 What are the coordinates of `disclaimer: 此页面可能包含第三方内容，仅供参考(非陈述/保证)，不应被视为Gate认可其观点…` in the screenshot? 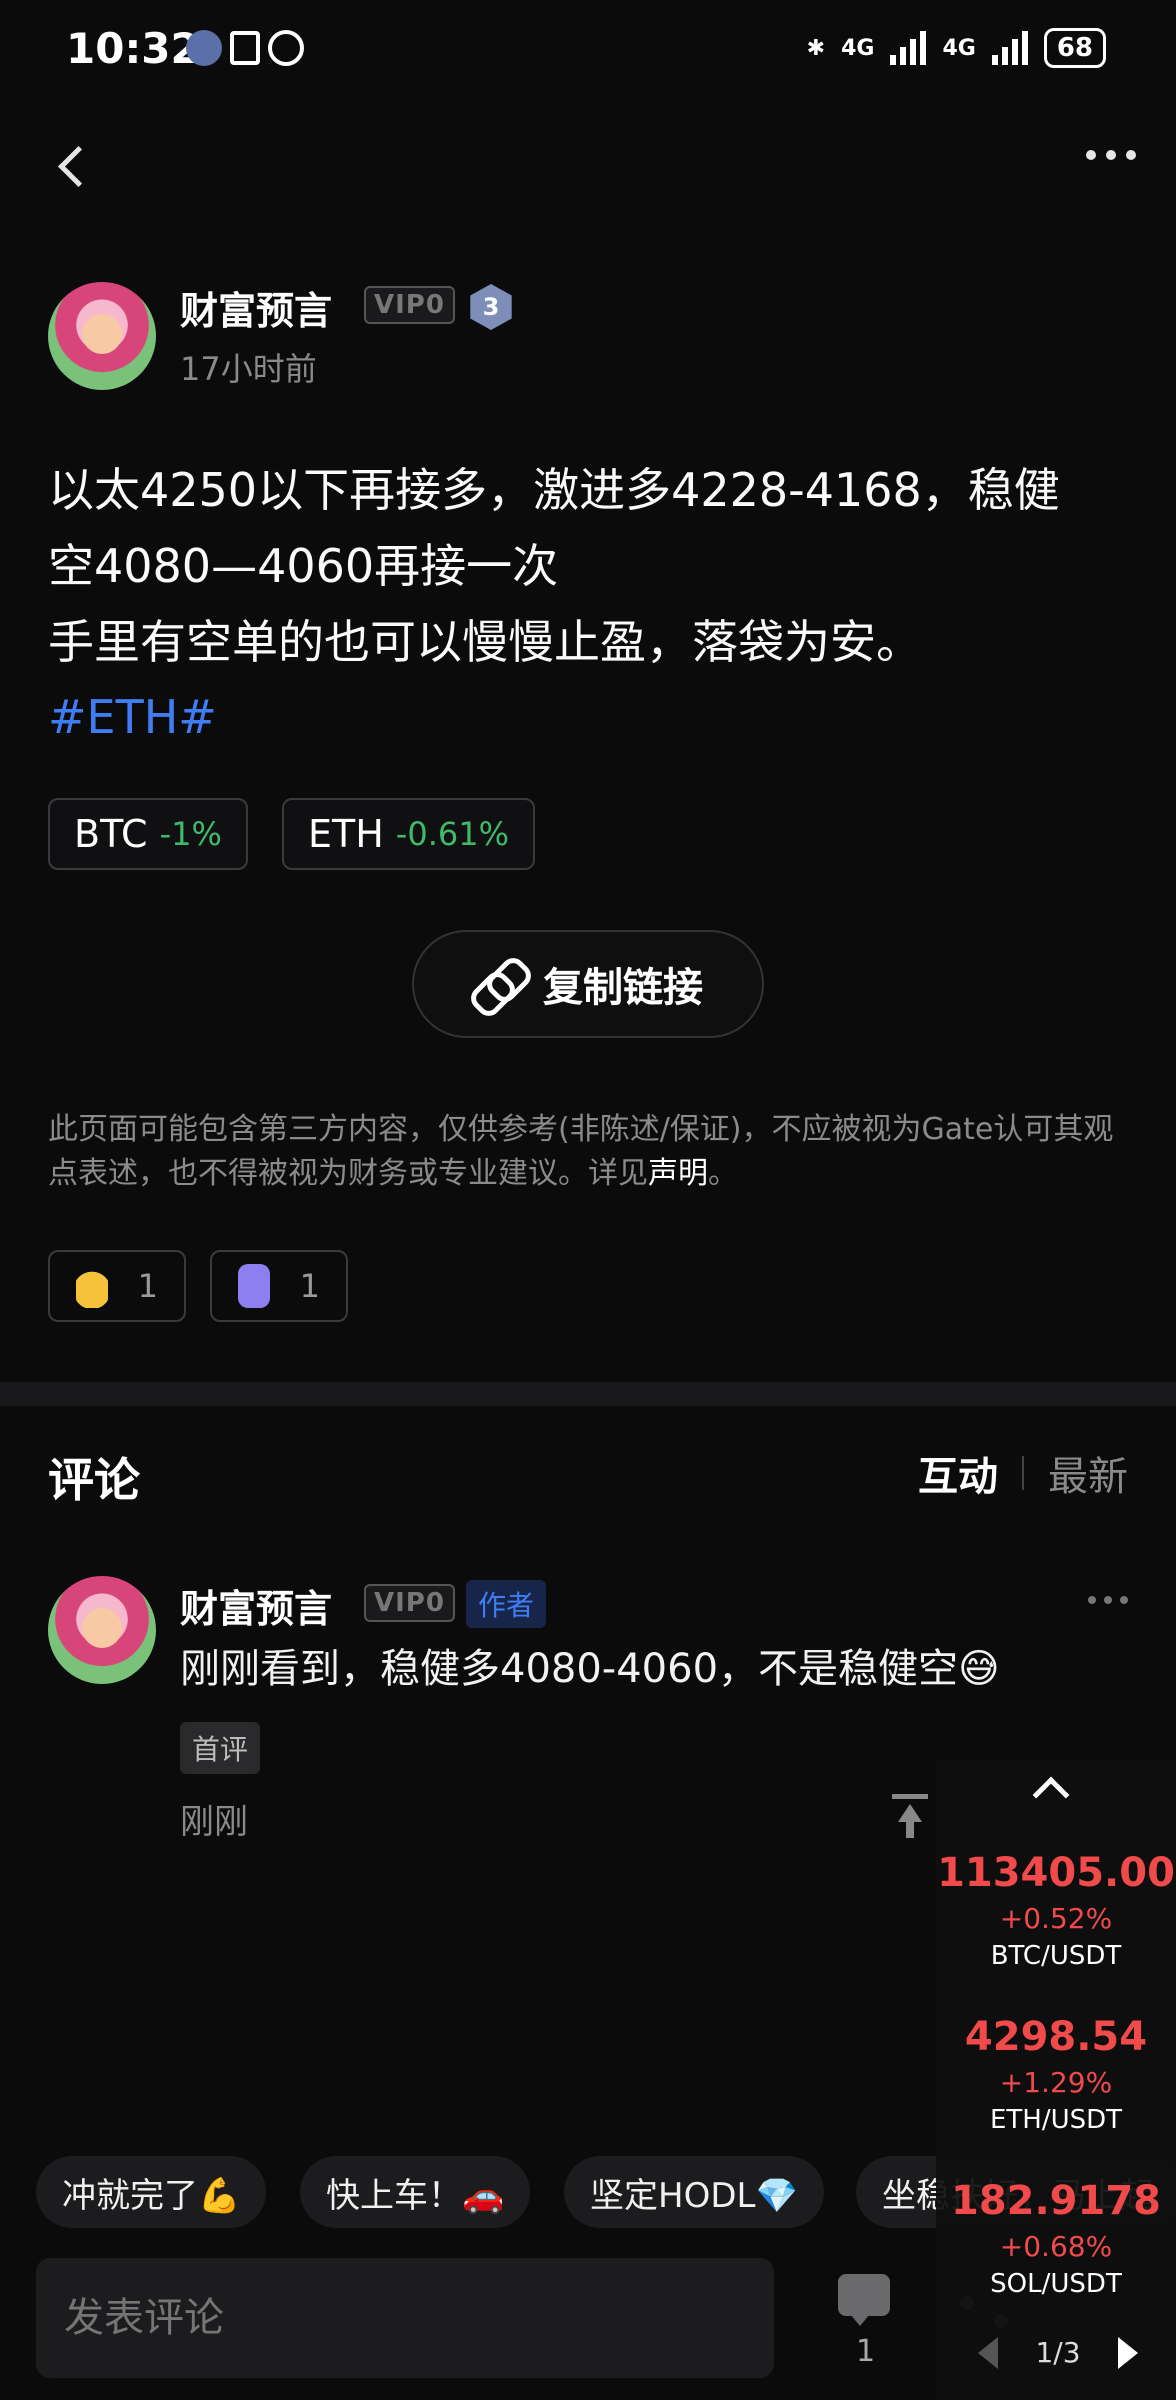 It's located at (588, 1152).